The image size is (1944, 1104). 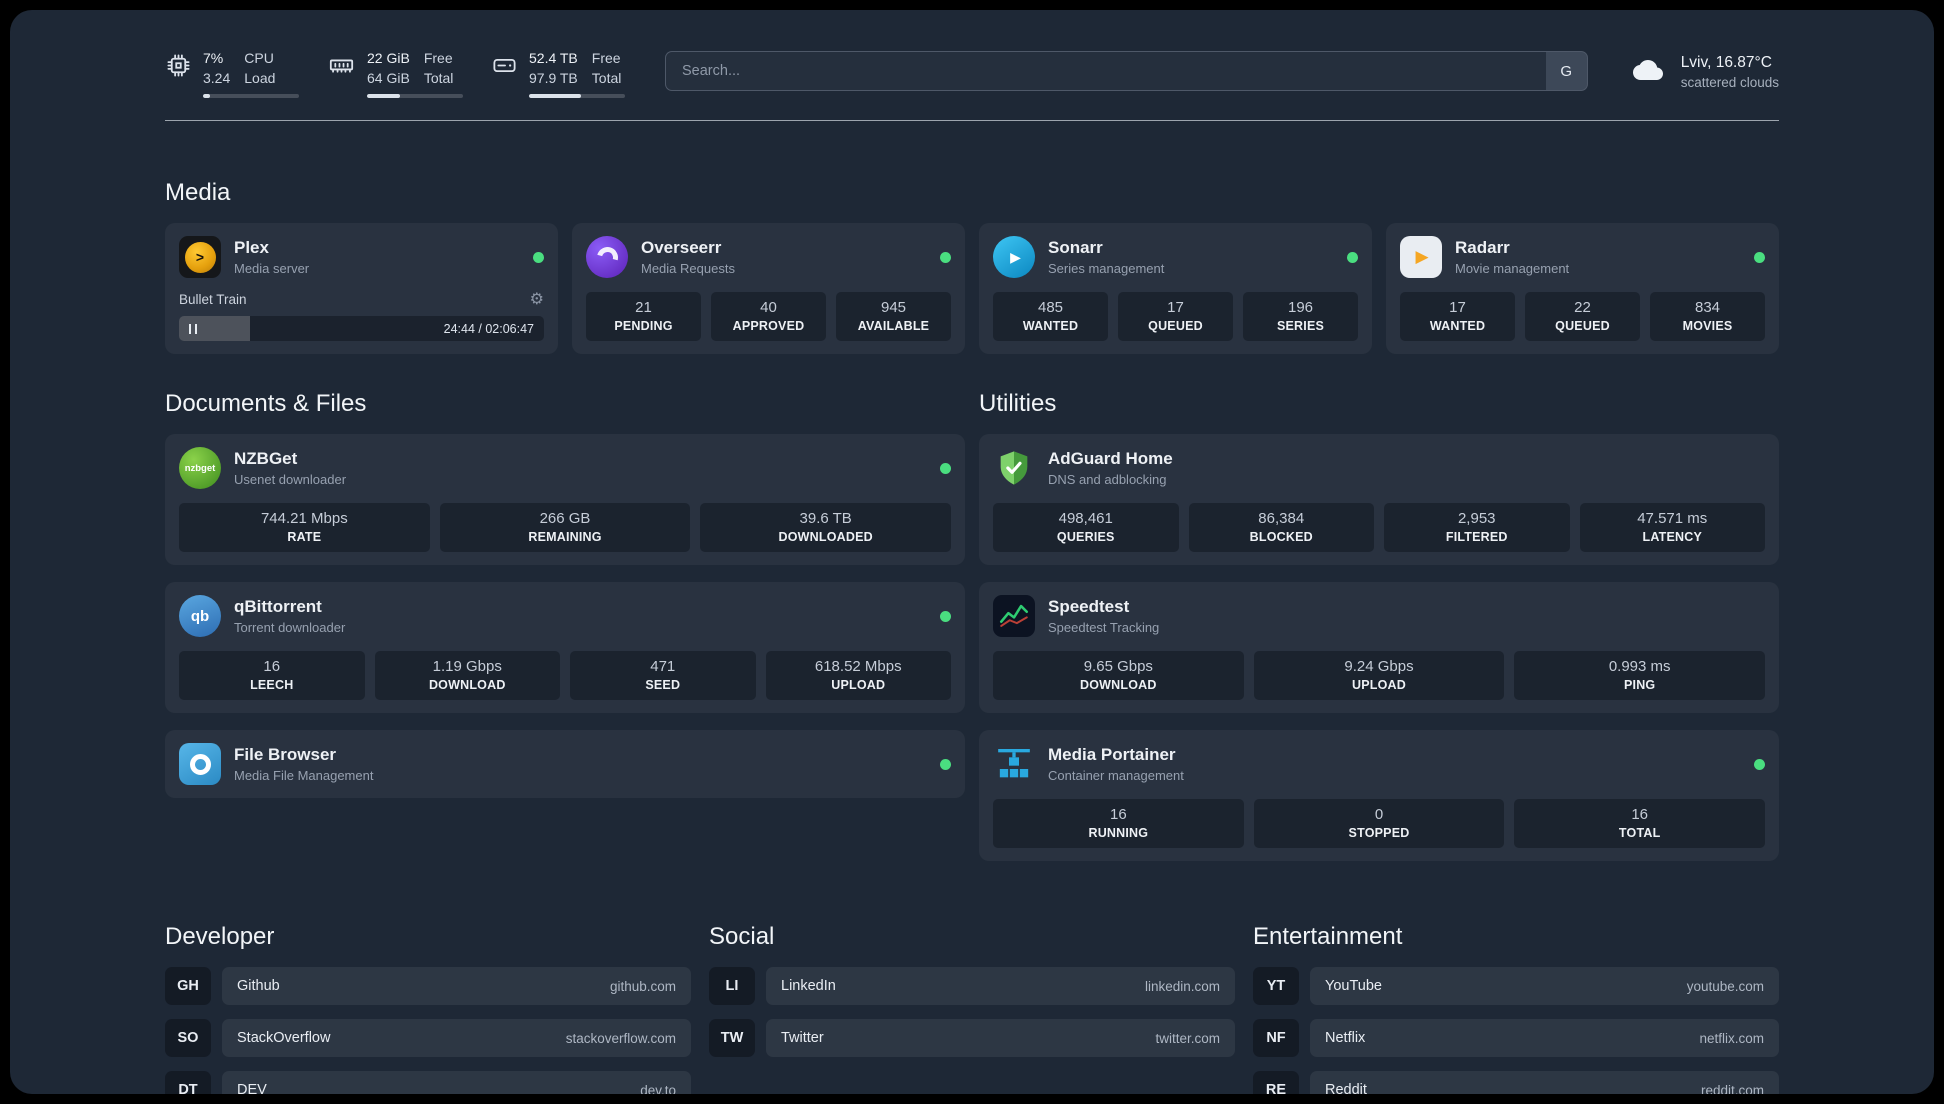 I want to click on bookmark-abbr: LI, so click(x=732, y=986).